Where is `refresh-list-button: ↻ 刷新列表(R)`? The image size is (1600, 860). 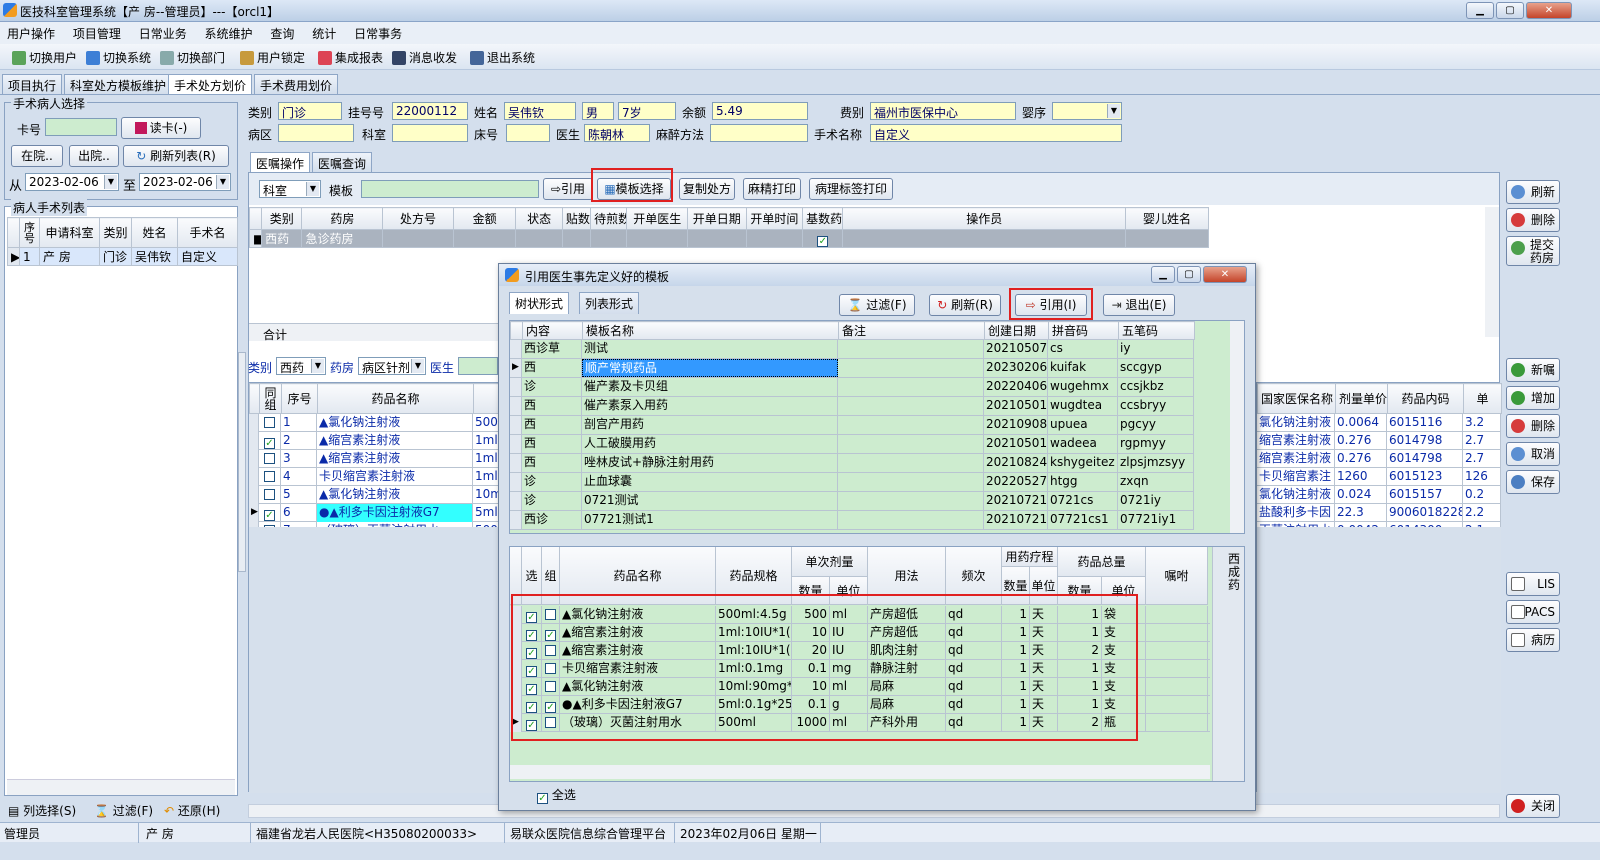
refresh-list-button: ↻ 刷新列表(R) is located at coordinates (176, 156).